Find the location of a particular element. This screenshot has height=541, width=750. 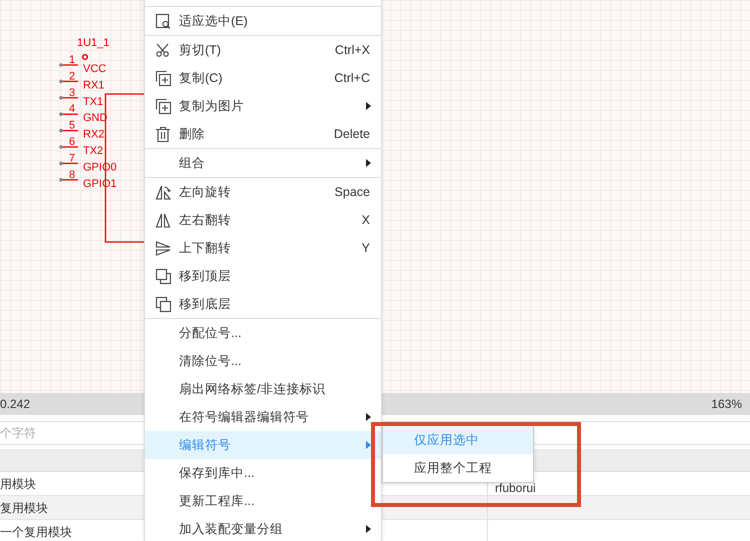

pin-number: 2 is located at coordinates (72, 76).